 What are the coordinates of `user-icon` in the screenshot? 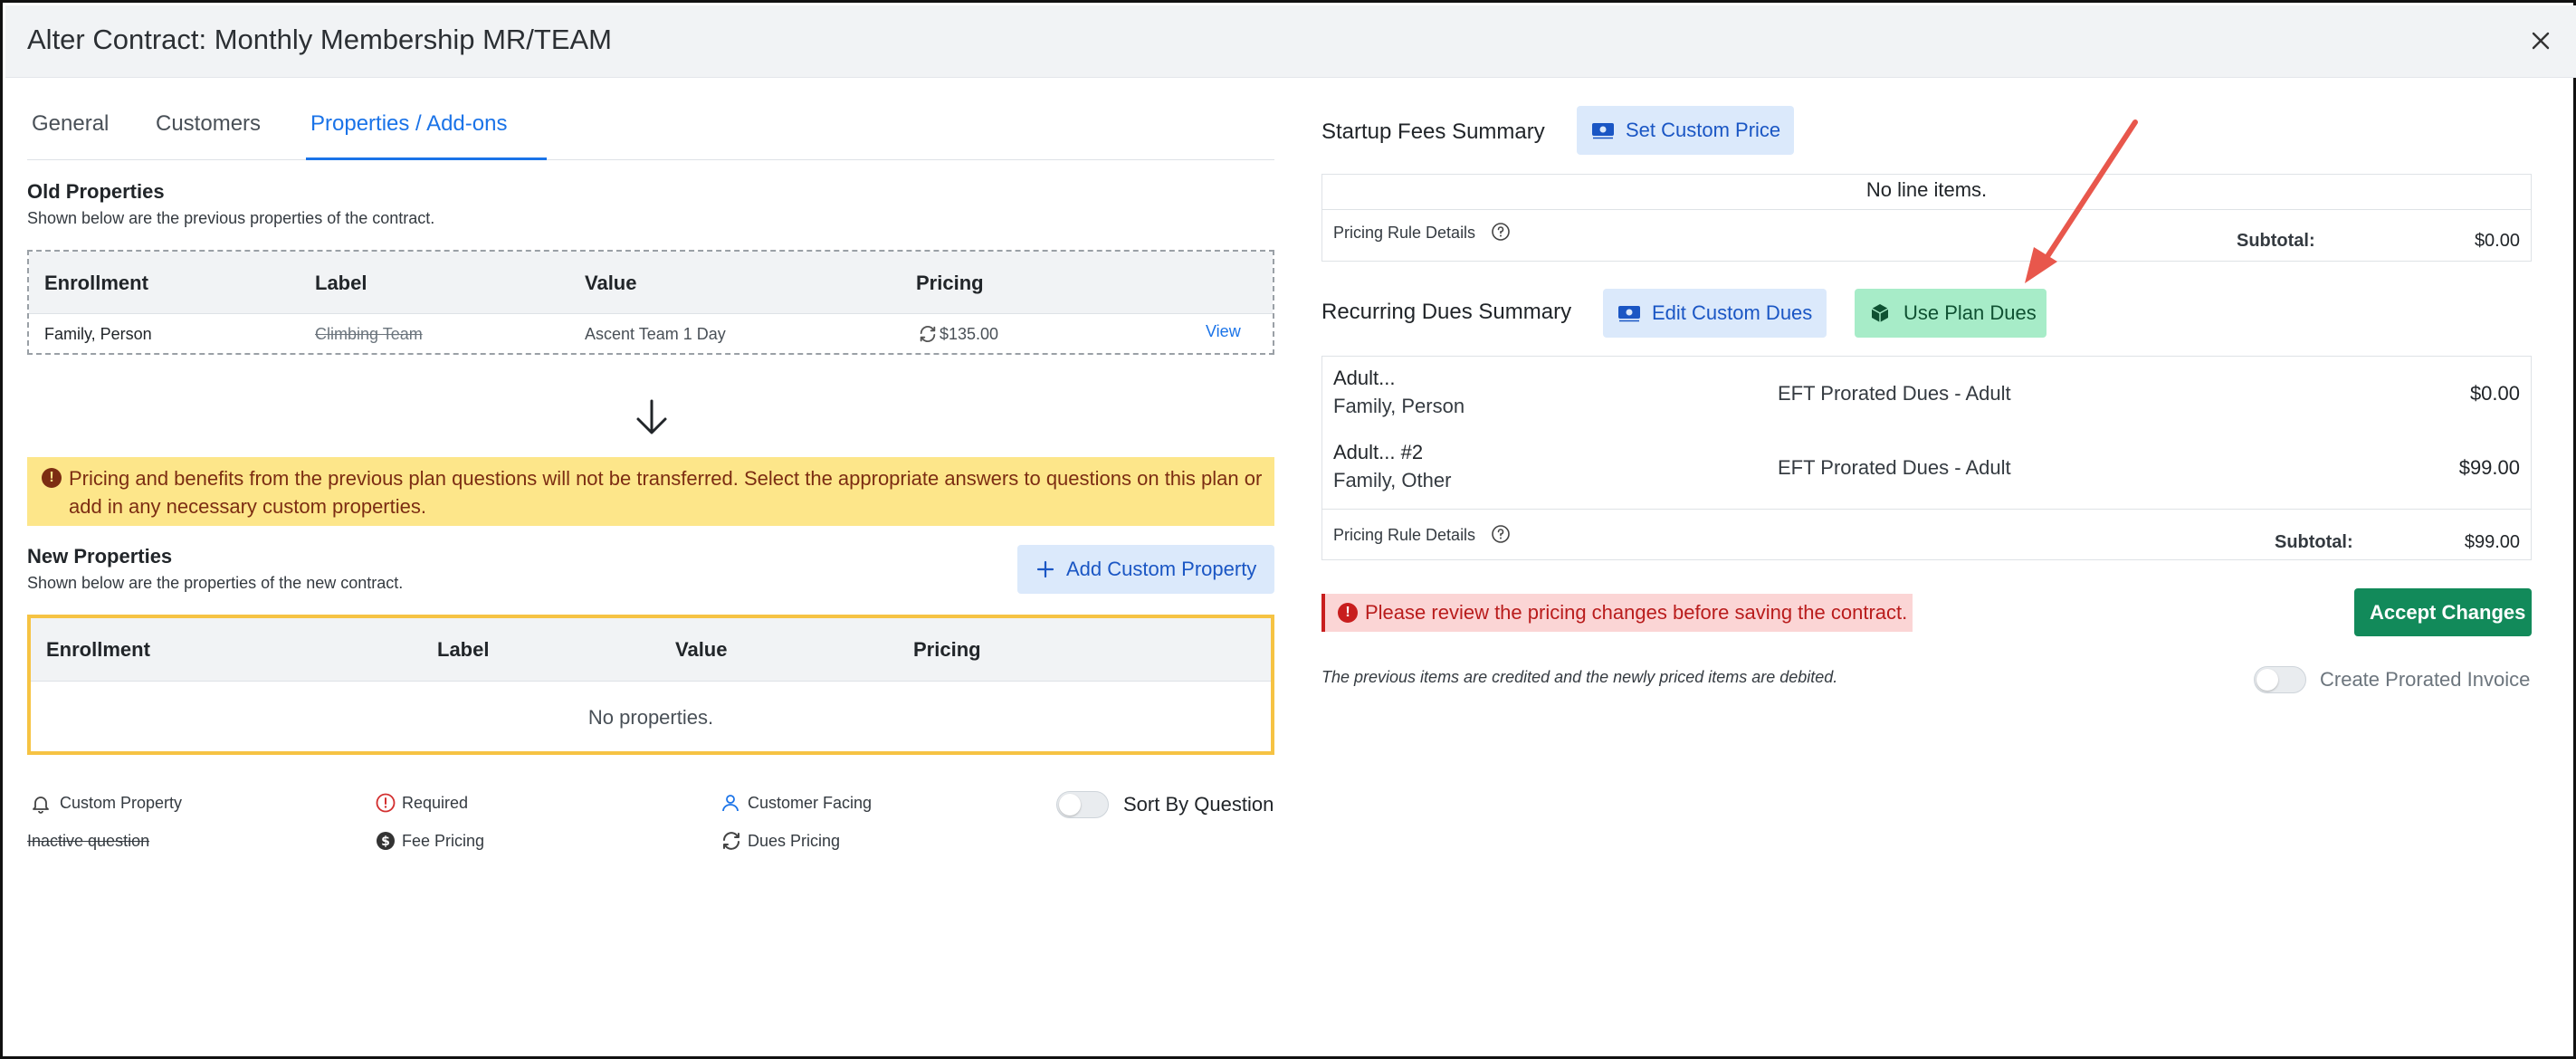 It's located at (731, 803).